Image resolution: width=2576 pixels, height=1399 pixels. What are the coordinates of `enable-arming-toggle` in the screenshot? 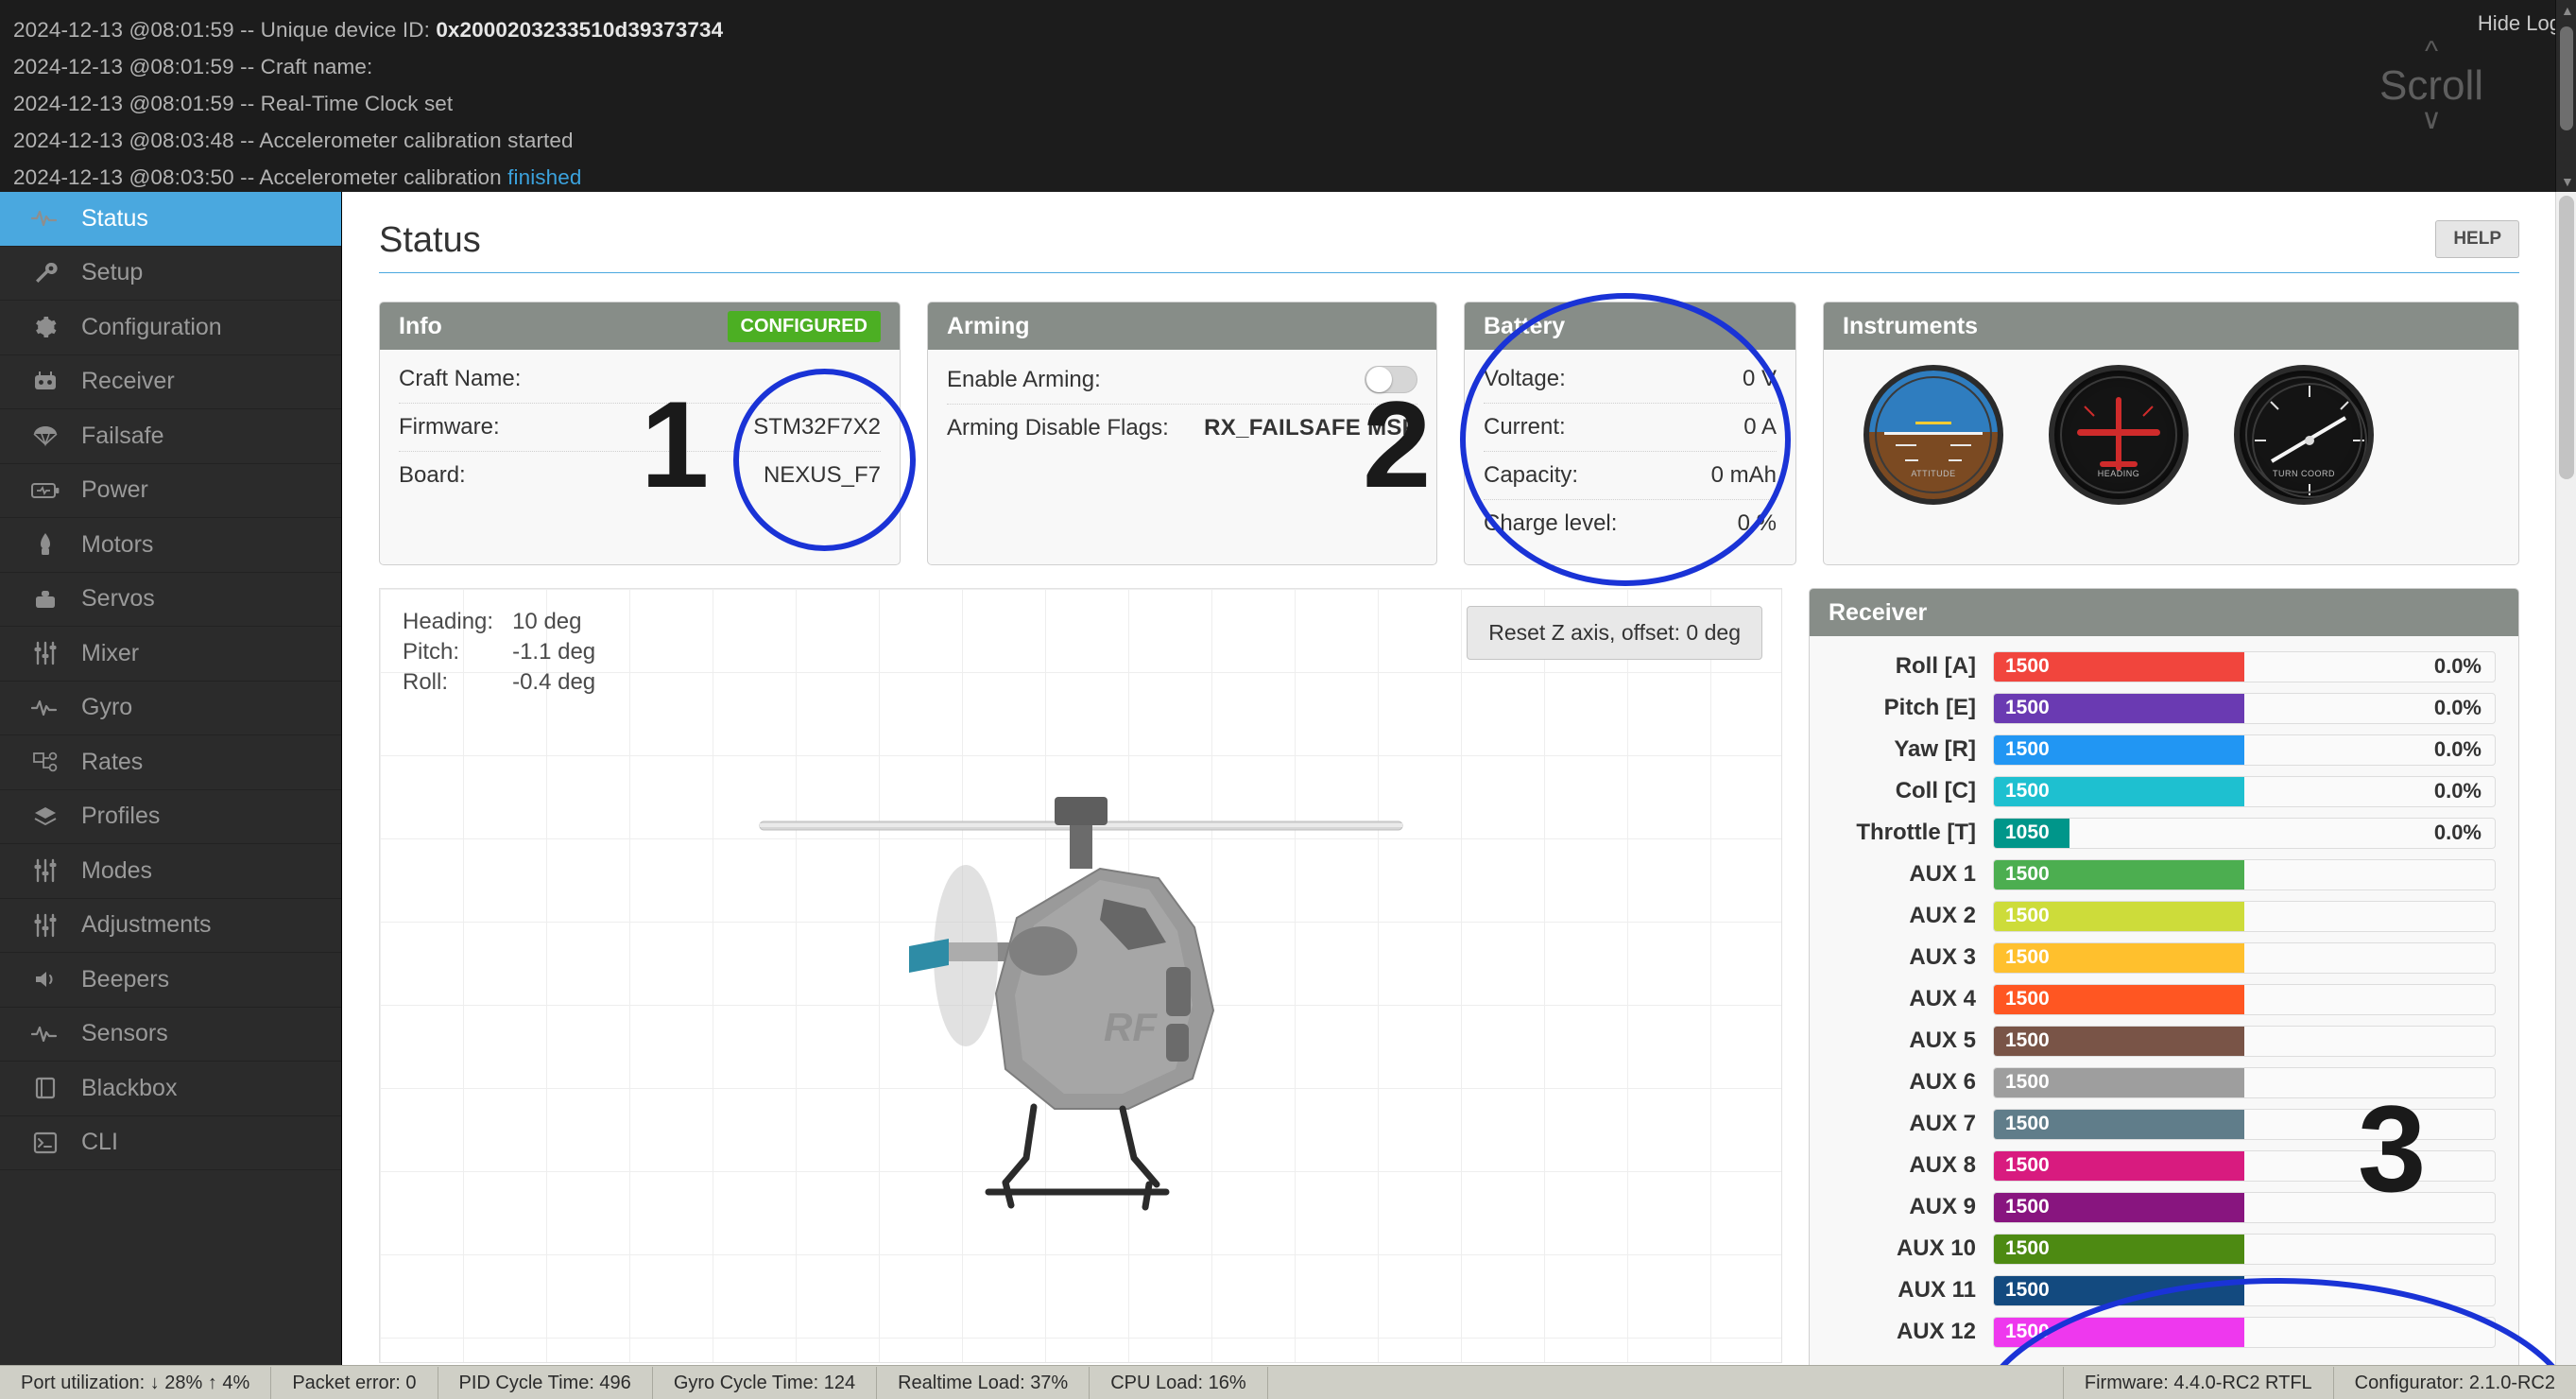 It's located at (1391, 379).